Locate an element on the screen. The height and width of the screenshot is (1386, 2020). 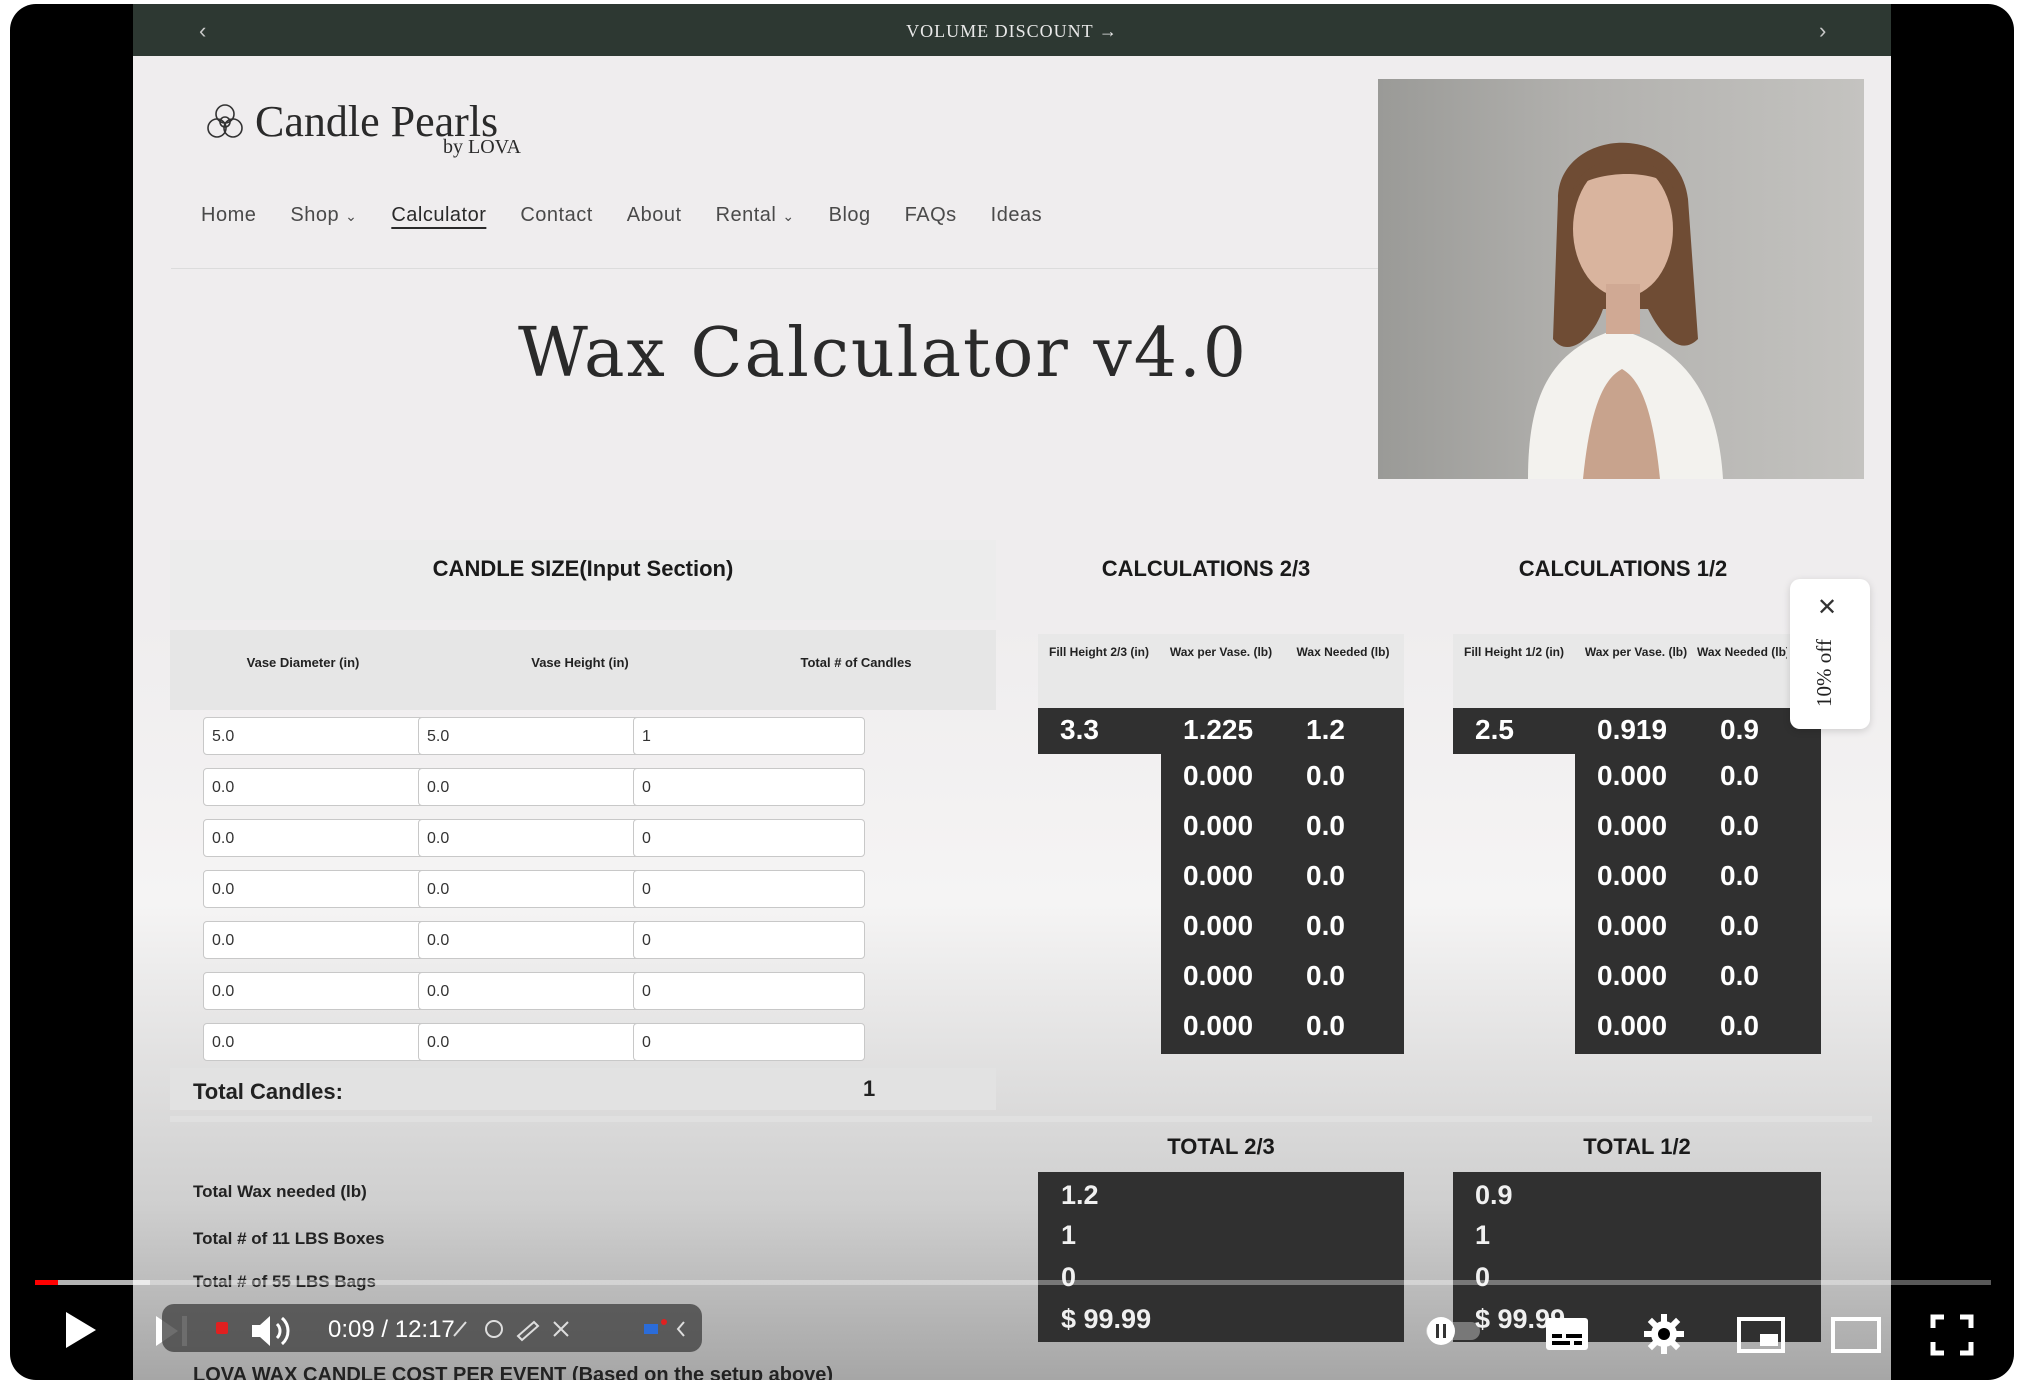
nav-item-calculator: Calculator is located at coordinates (438, 215).